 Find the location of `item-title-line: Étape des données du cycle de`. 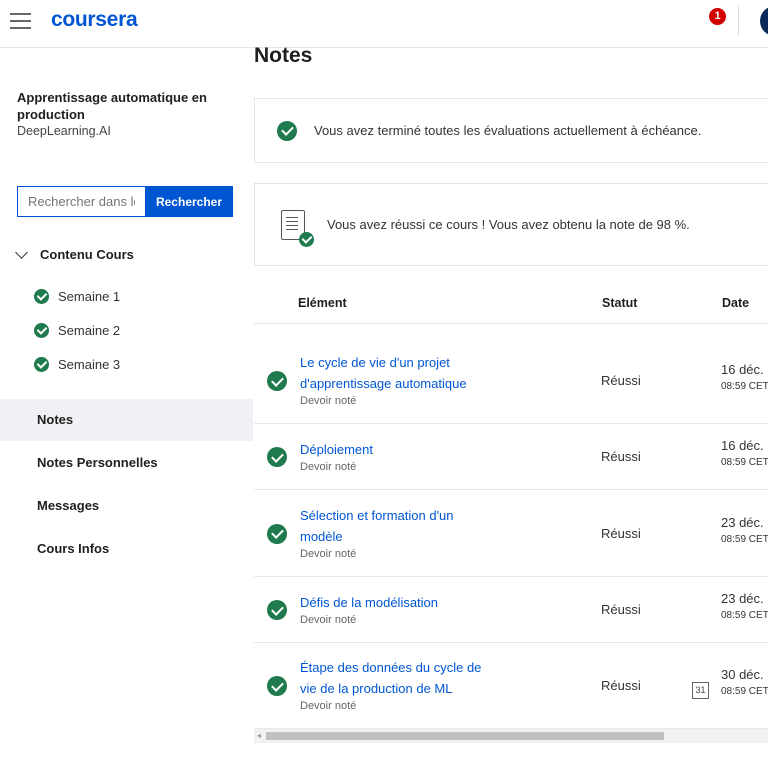

item-title-line: Étape des données du cycle de is located at coordinates (391, 667).